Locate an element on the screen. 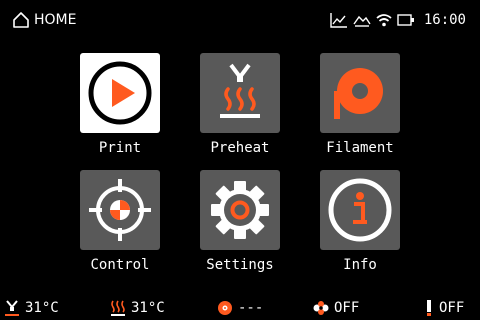 The image size is (480, 320). gear-icon is located at coordinates (240, 210).